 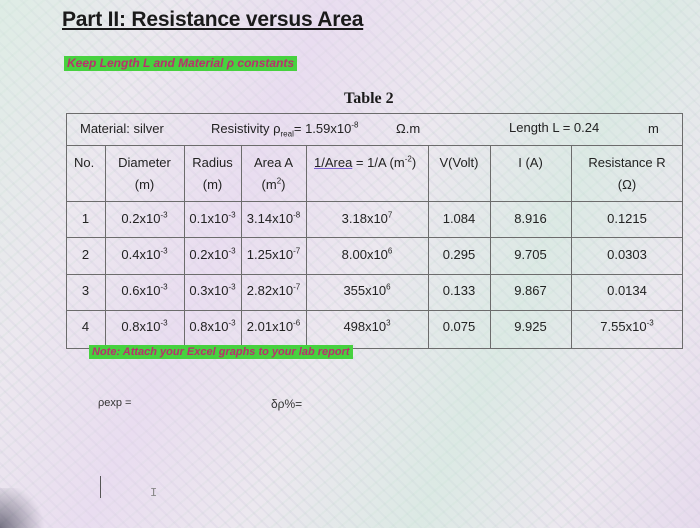 I want to click on cell-area: 2.82x10-7, so click(x=273, y=290).